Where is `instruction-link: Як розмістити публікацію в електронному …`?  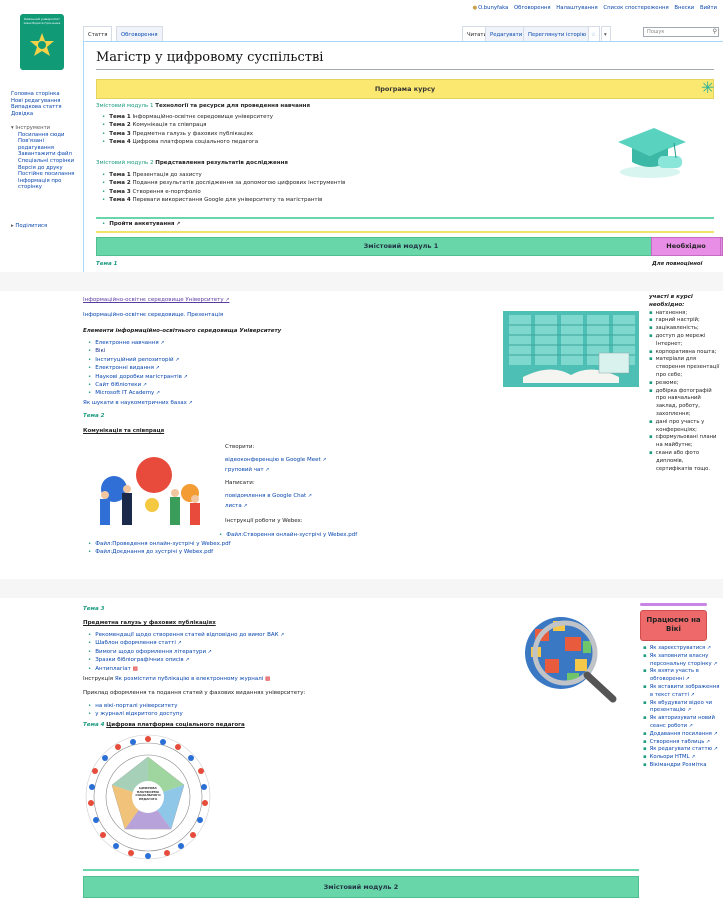 instruction-link: Як розмістити публікацію в електронному … is located at coordinates (189, 679).